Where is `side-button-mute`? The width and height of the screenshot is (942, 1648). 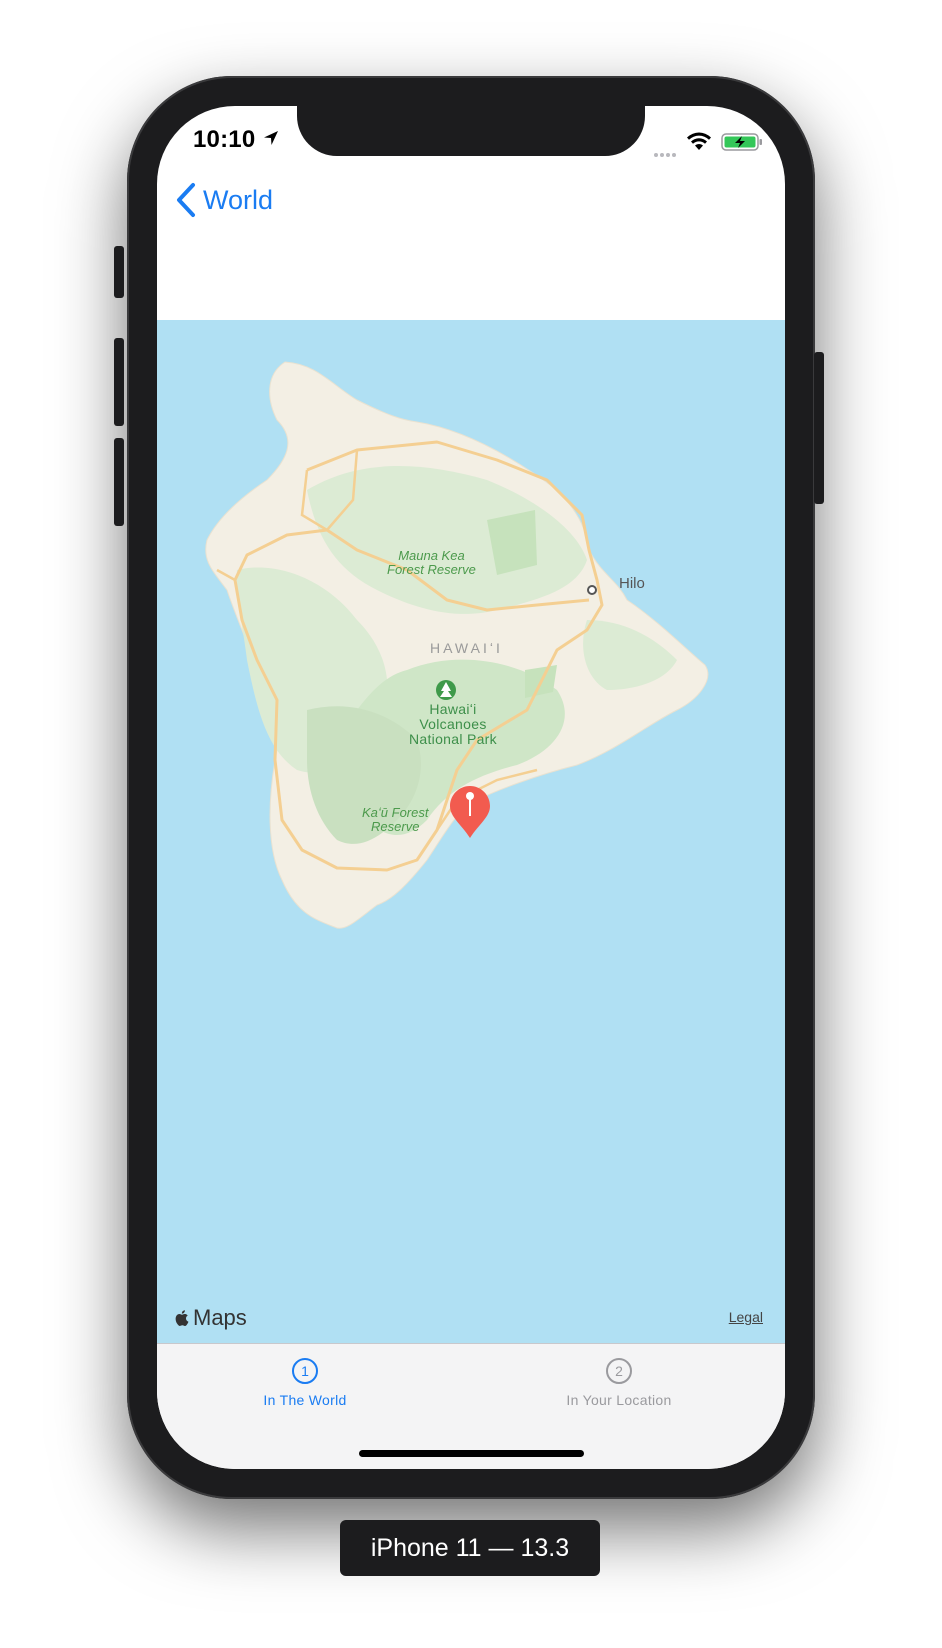 side-button-mute is located at coordinates (119, 272).